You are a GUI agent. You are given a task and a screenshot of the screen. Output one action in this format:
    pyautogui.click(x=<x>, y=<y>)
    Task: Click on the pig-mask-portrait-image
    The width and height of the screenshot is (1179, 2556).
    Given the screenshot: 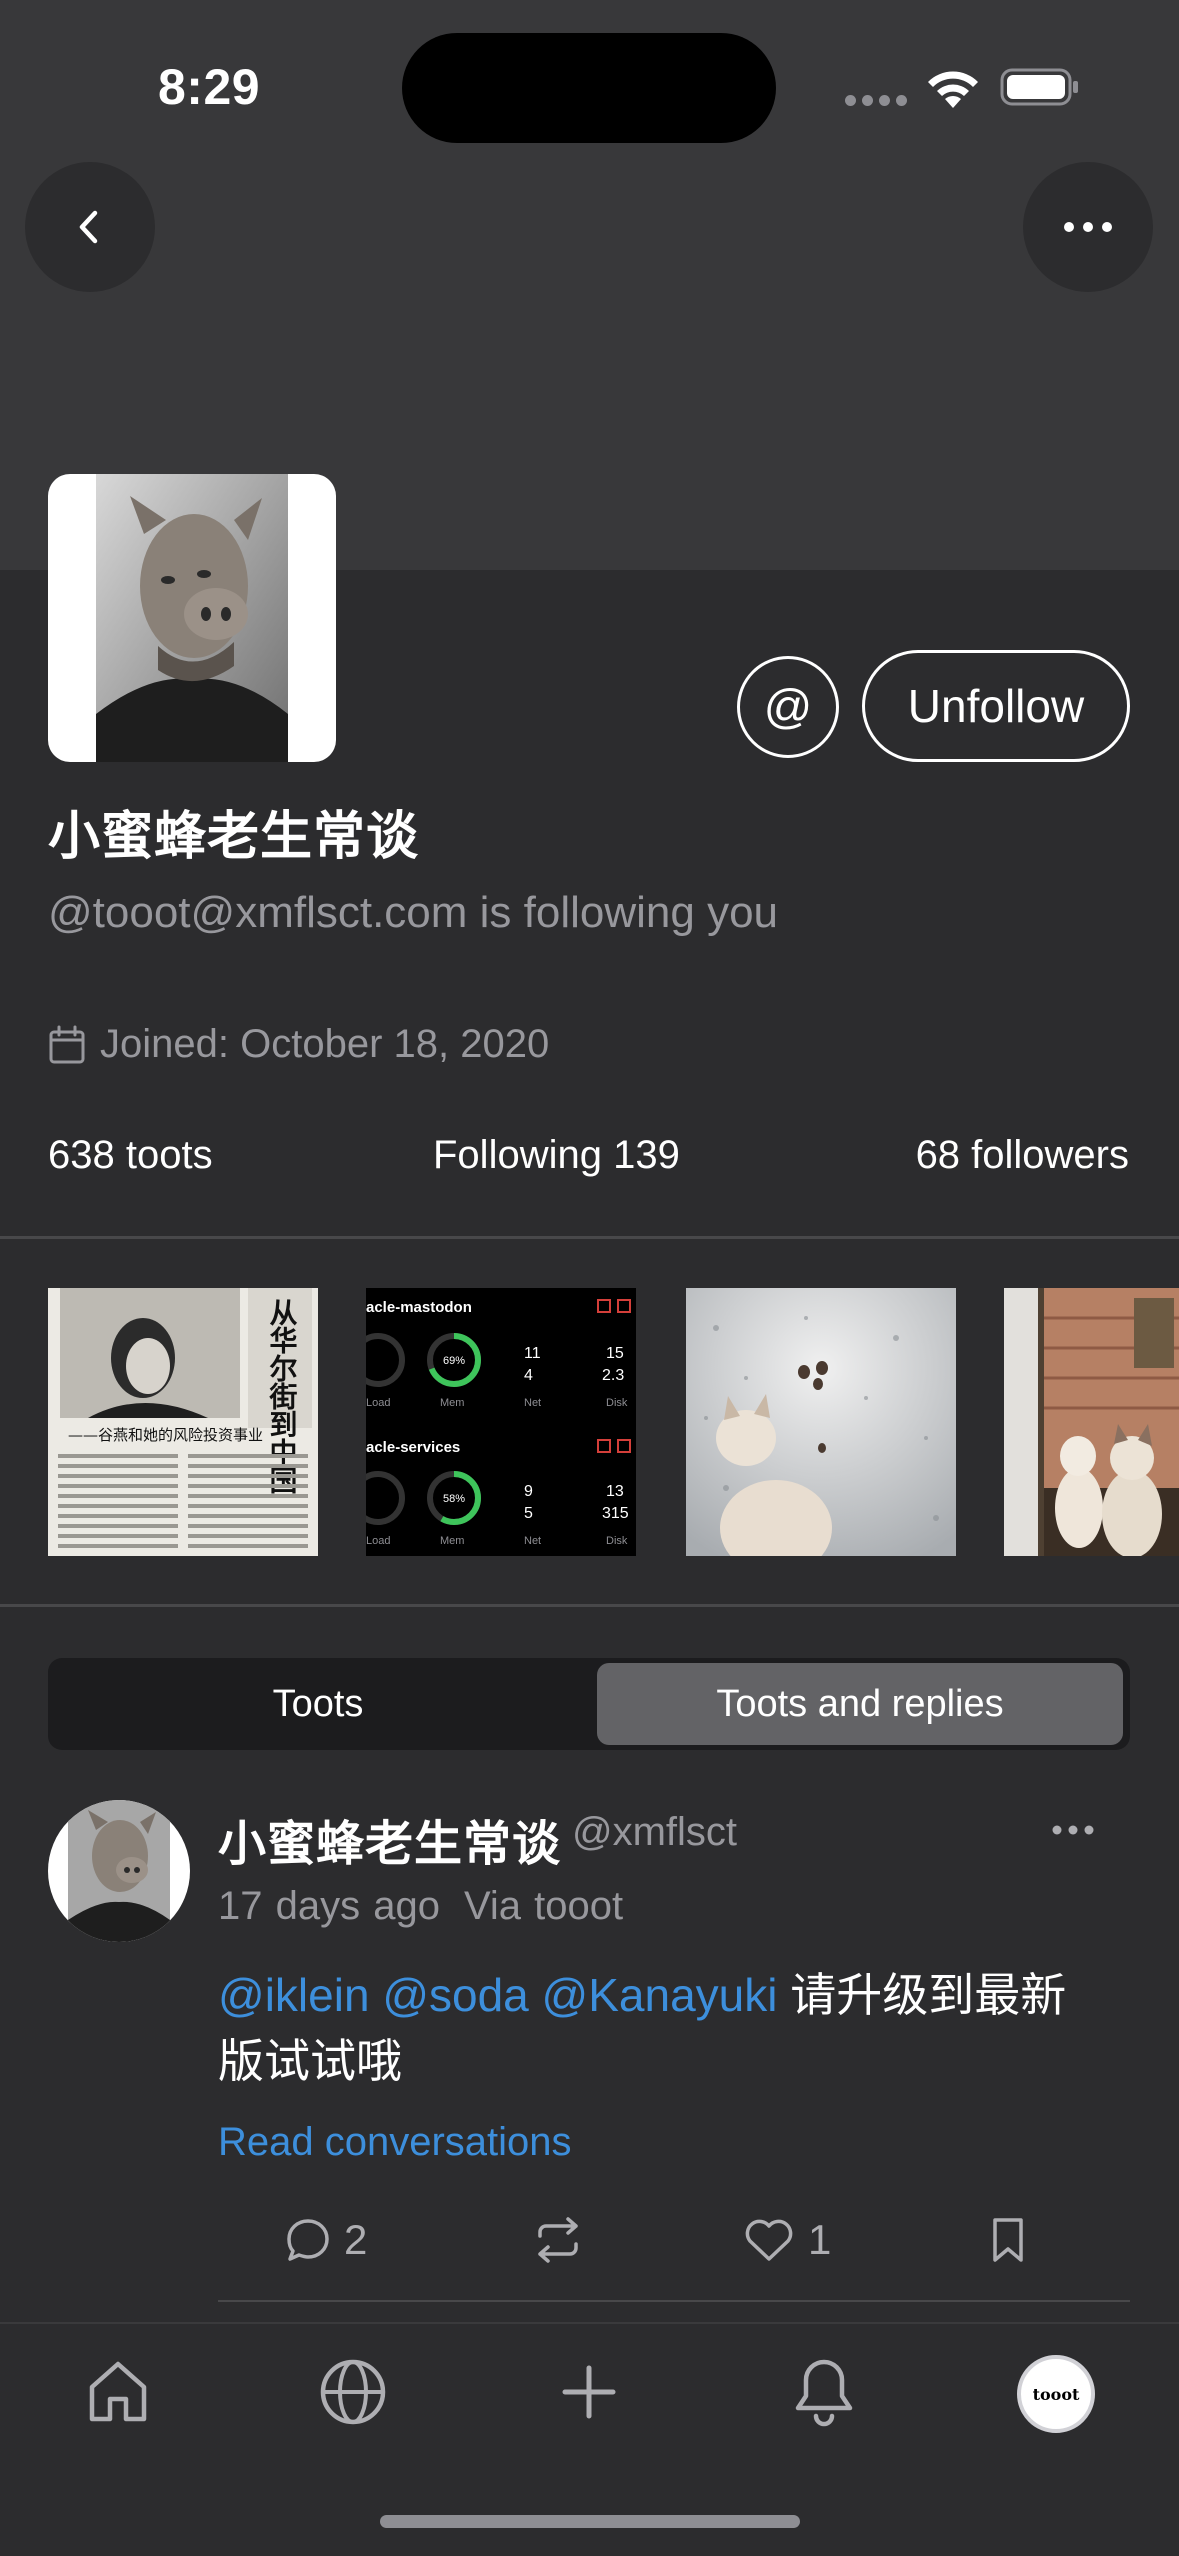 What is the action you would take?
    pyautogui.click(x=192, y=618)
    